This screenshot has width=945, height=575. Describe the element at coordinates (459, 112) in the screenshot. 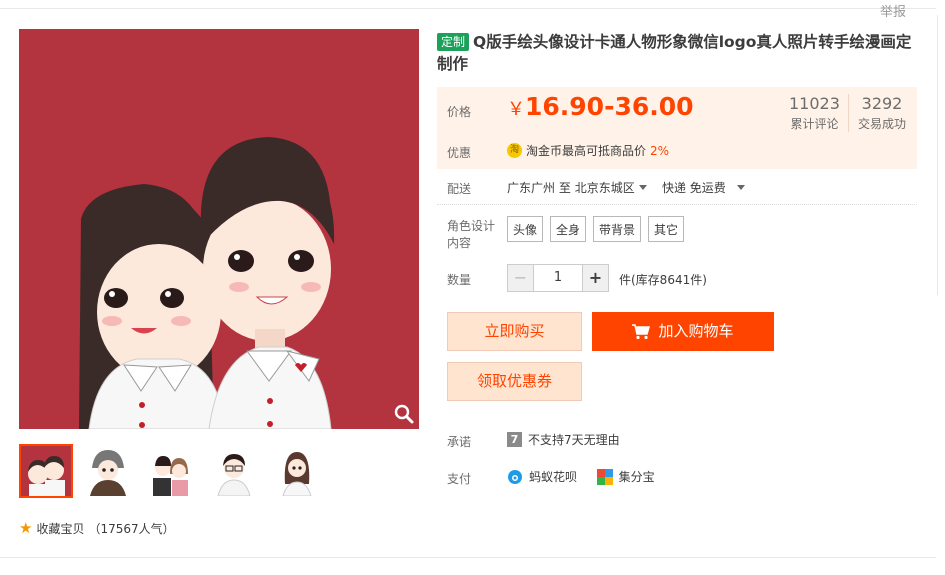

I see `price-label: 价格` at that location.